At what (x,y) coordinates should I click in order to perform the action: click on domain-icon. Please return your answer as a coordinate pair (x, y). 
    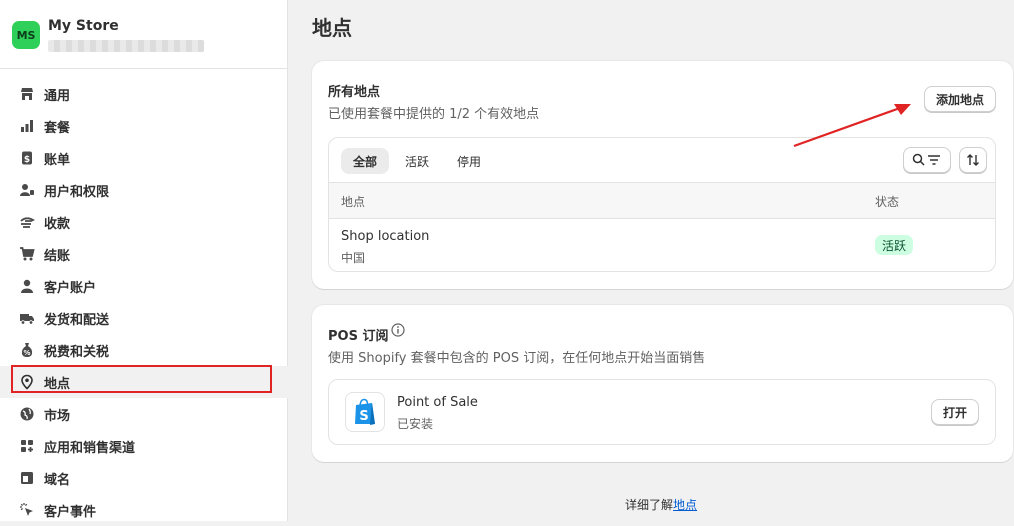
    Looking at the image, I should click on (27, 478).